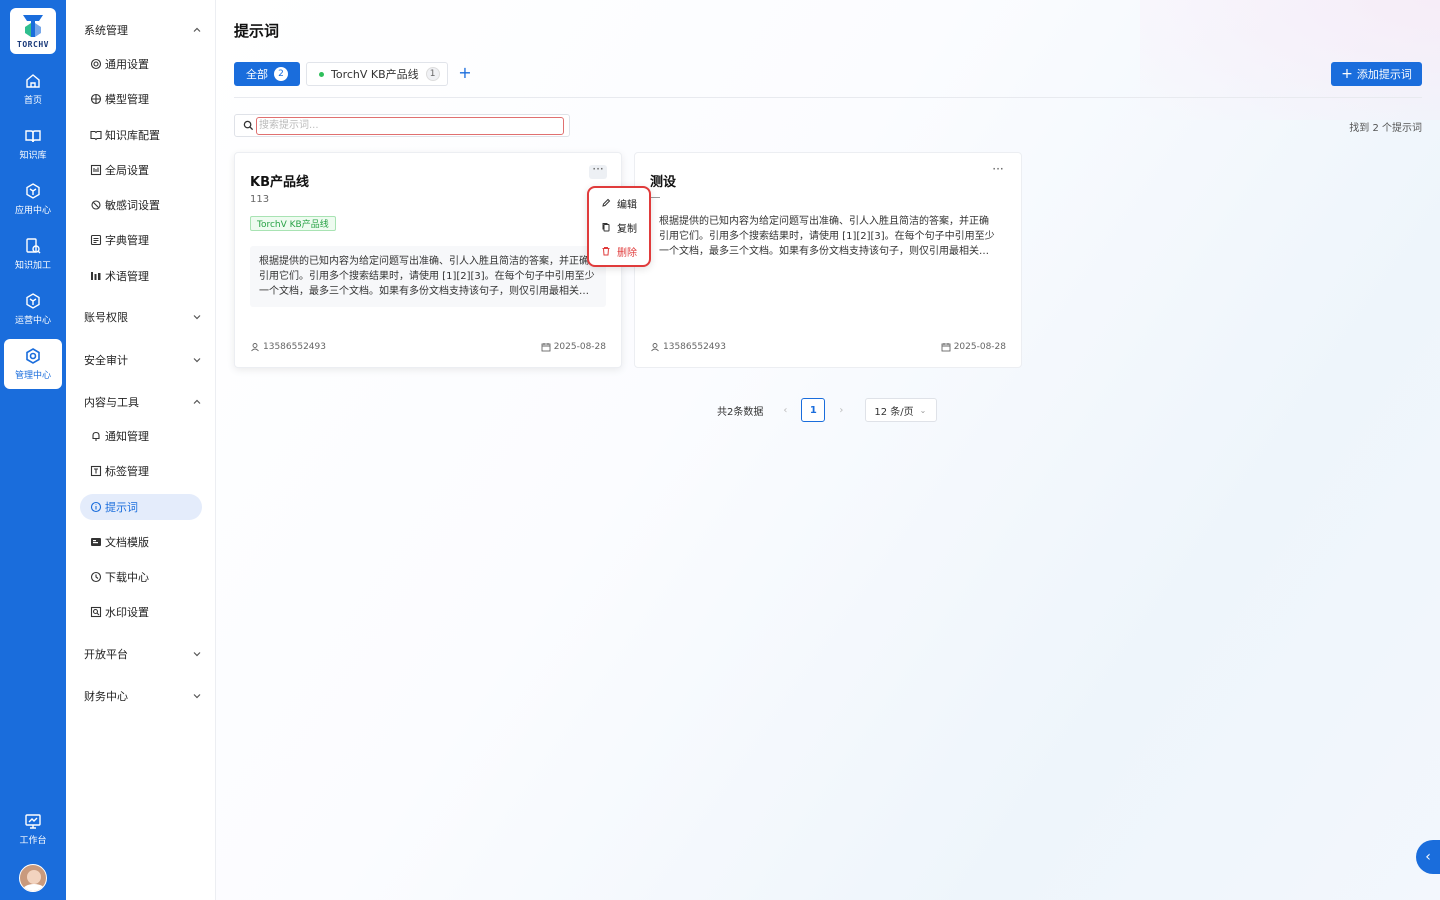  Describe the element at coordinates (33, 309) in the screenshot. I see `rail-item-operations: 运营中心` at that location.